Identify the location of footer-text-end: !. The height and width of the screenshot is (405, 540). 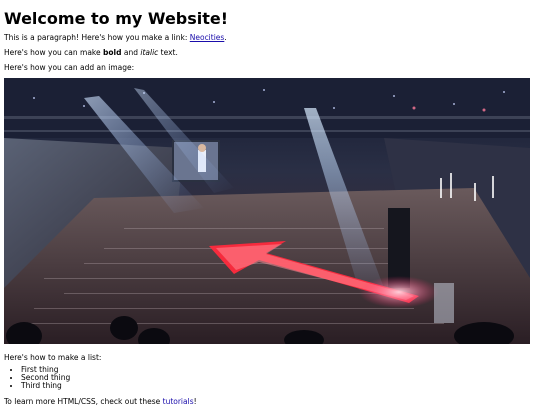
(195, 401).